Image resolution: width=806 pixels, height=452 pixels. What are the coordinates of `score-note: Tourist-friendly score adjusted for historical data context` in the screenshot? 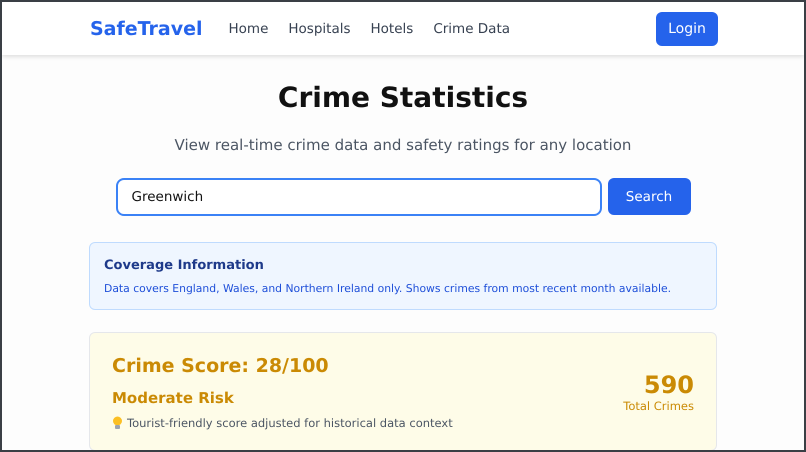 It's located at (290, 423).